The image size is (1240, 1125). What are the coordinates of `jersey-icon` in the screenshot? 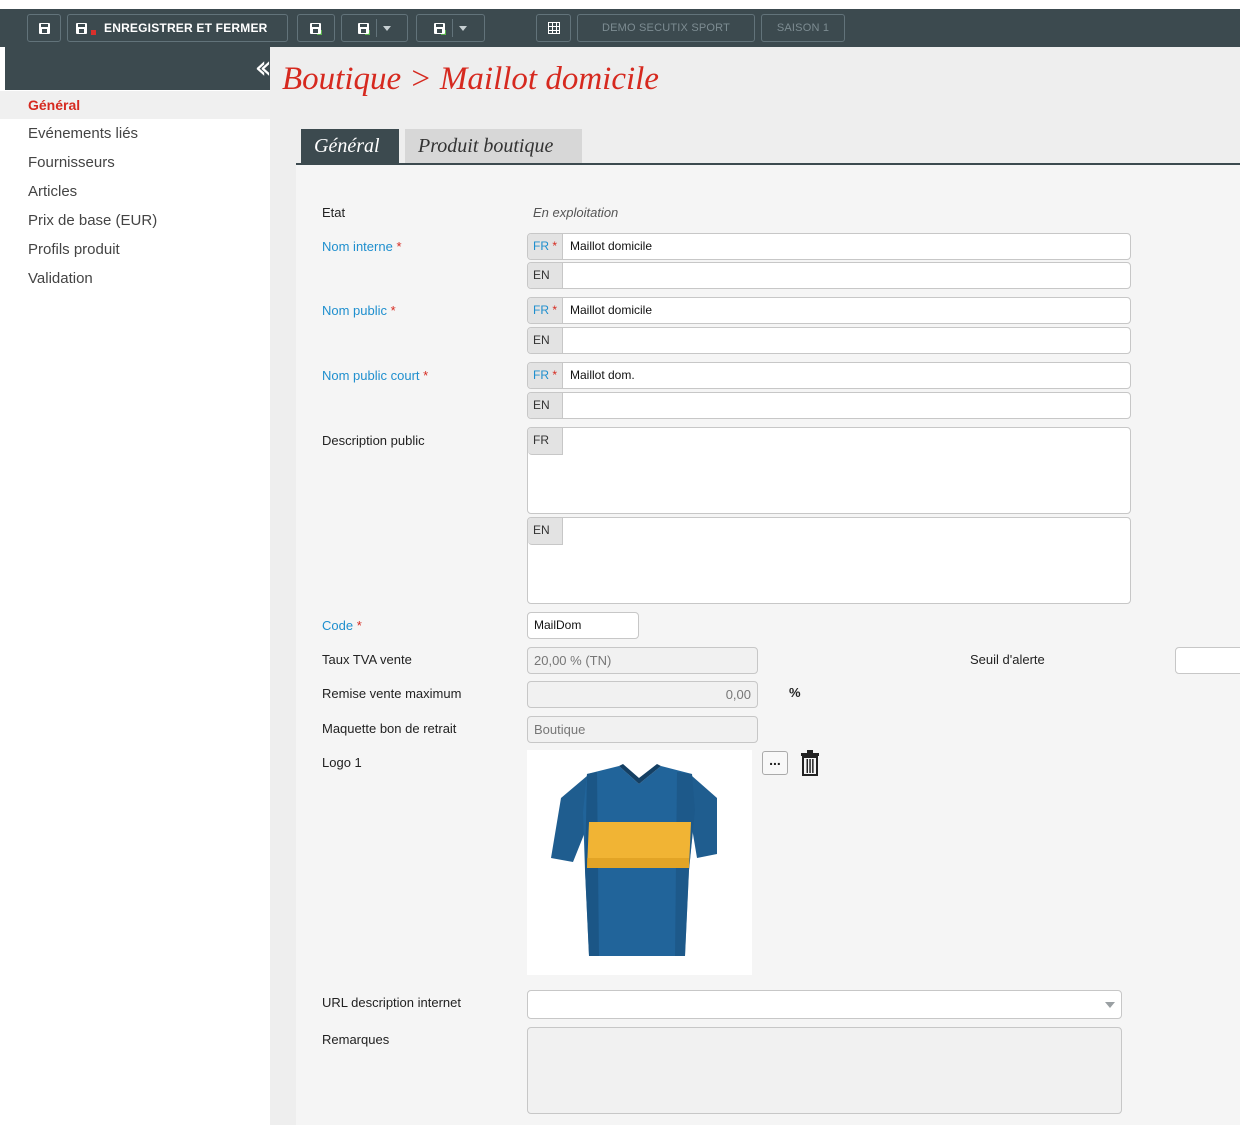 It's located at (634, 860).